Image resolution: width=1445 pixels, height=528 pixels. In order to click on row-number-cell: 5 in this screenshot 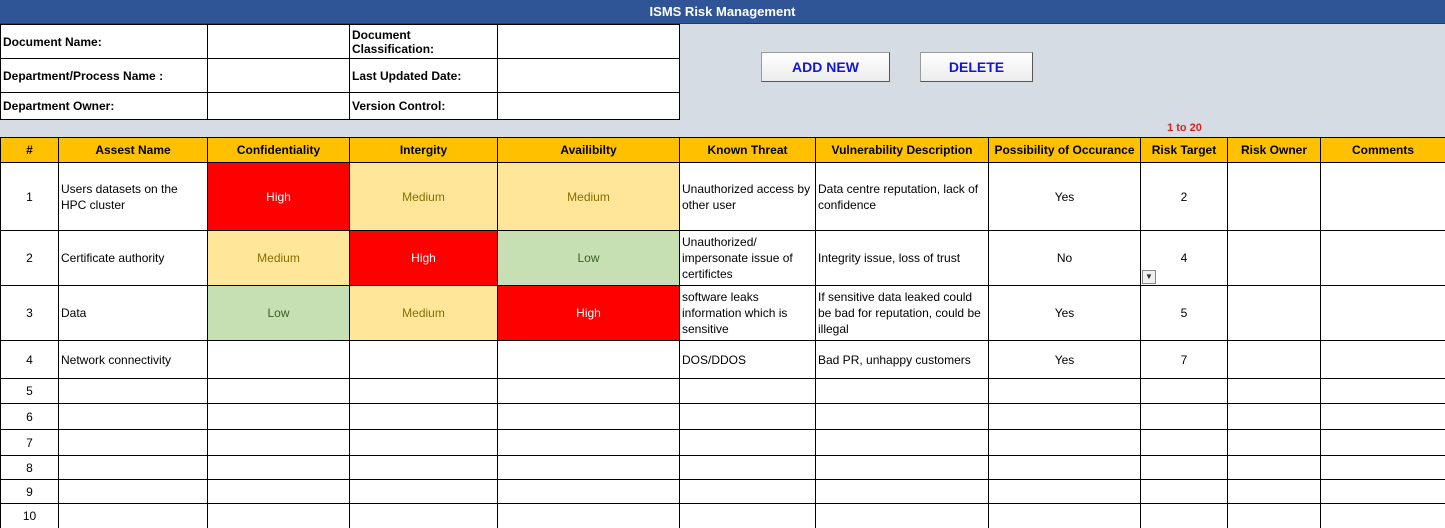, I will do `click(29, 391)`.